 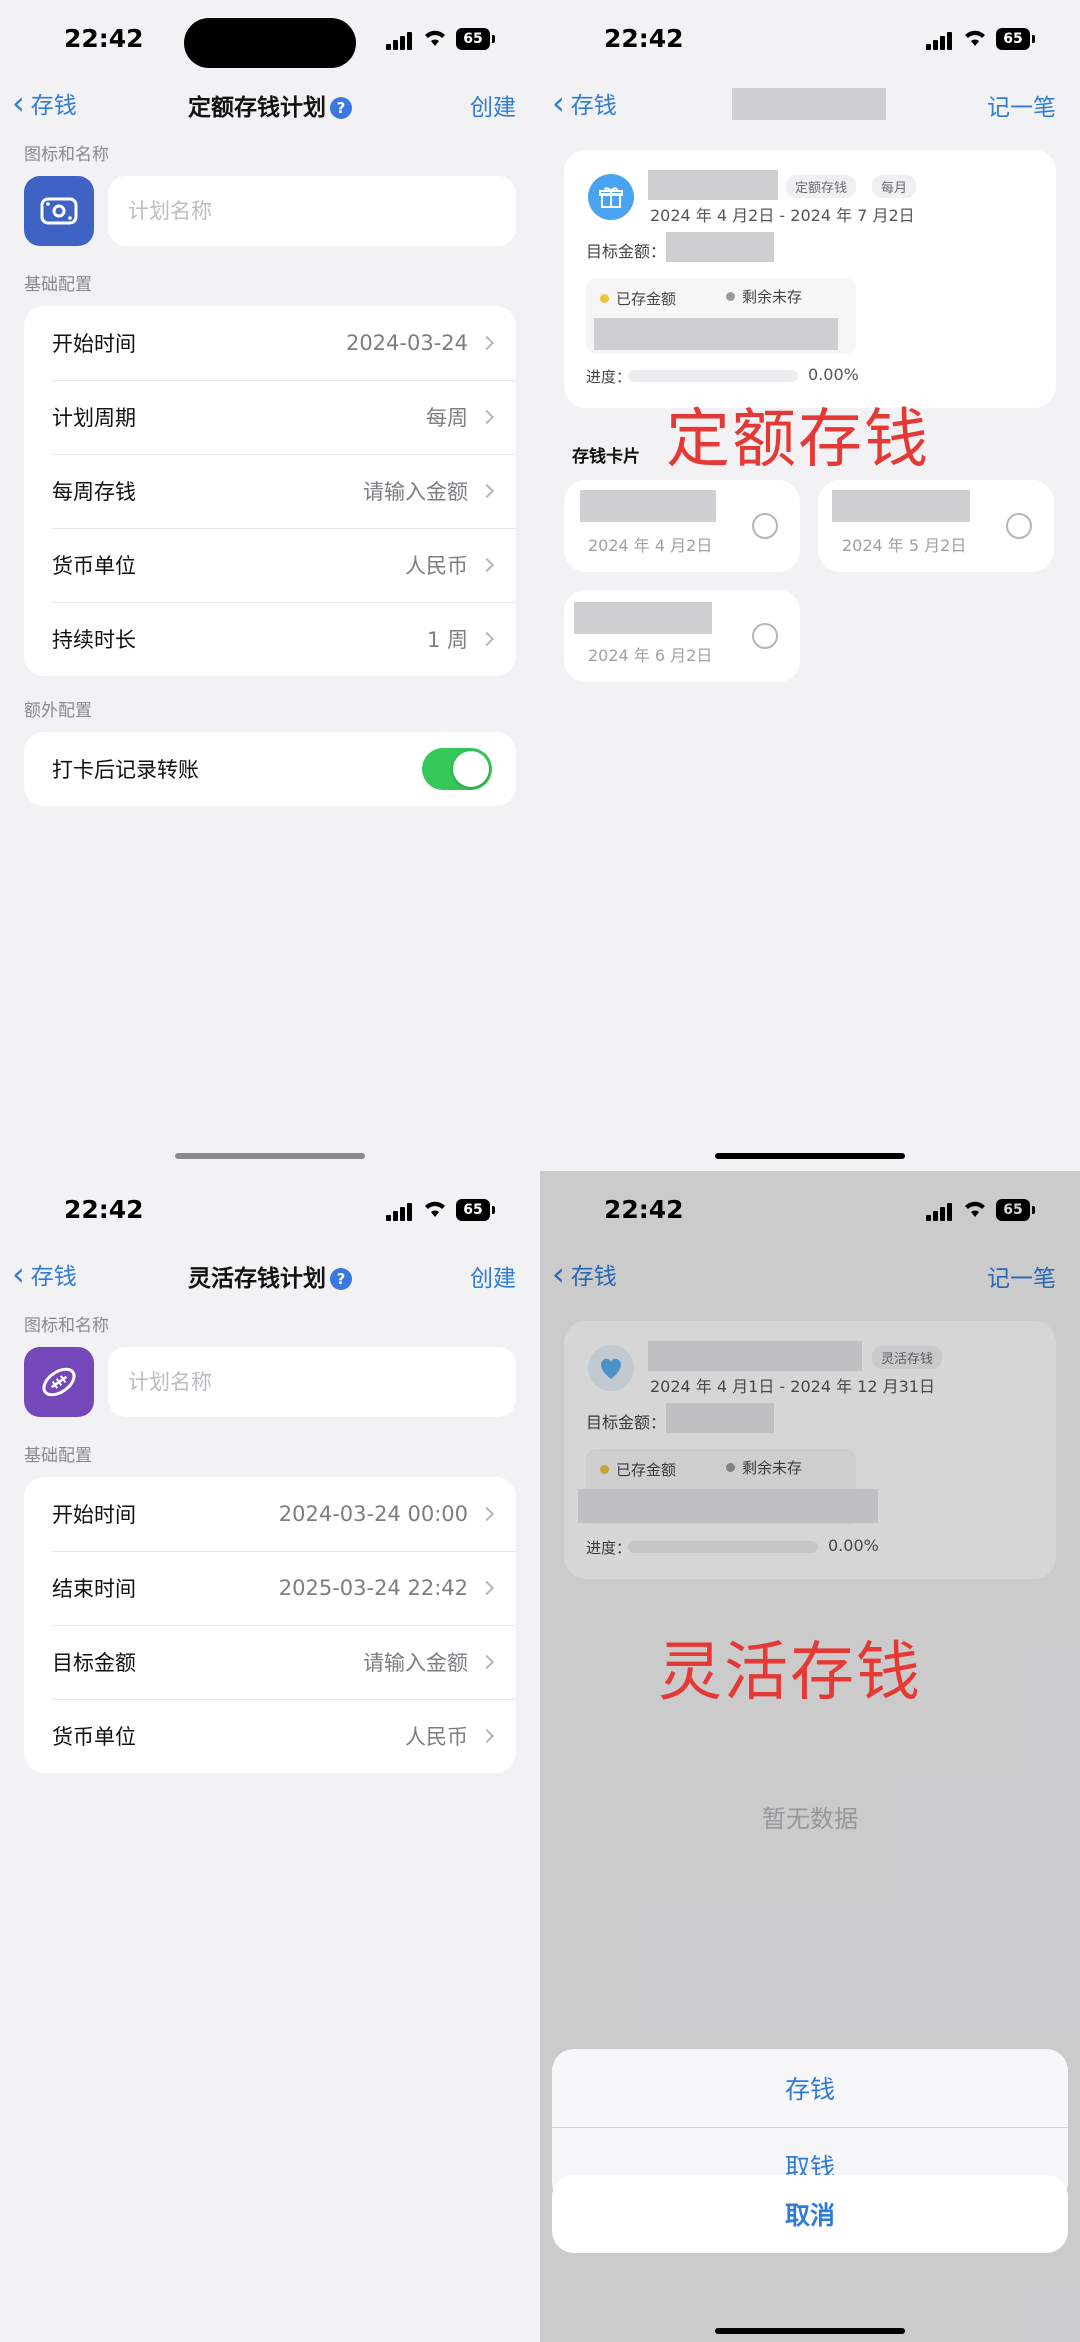 What do you see at coordinates (764, 296) in the screenshot?
I see `remaining-legend: 剩余未存` at bounding box center [764, 296].